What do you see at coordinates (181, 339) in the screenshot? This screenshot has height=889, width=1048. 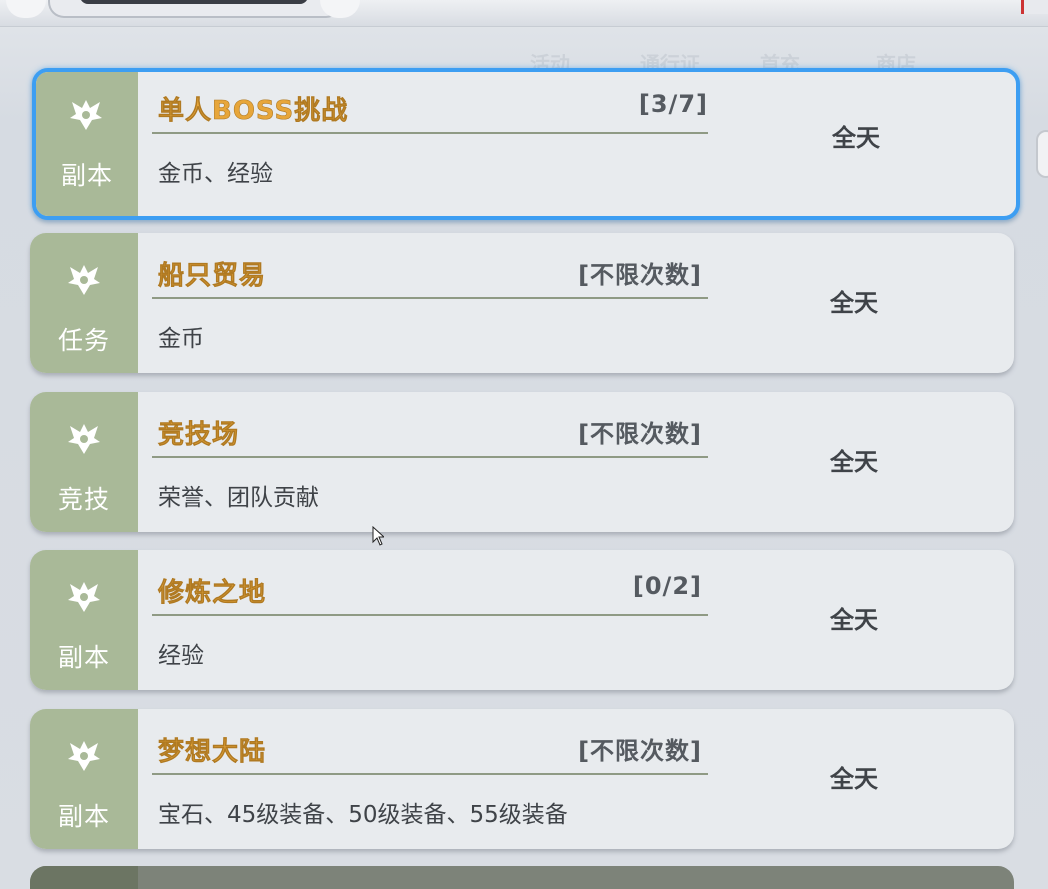 I see `reward-list: 金币` at bounding box center [181, 339].